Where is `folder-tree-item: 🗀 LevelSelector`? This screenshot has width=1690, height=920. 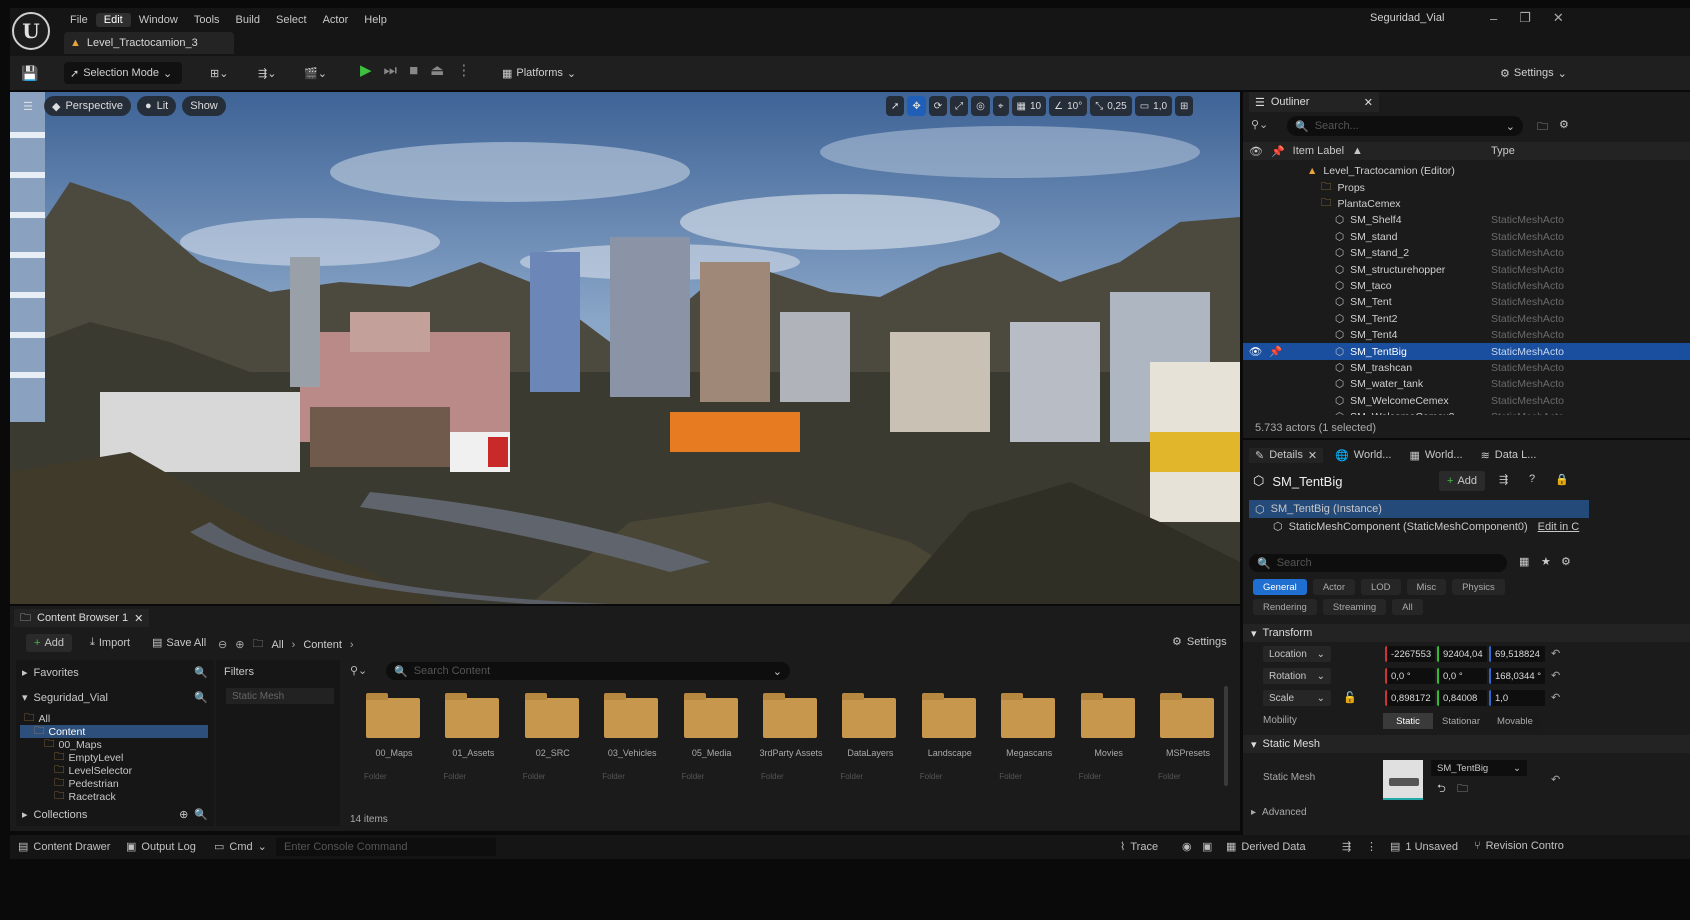 folder-tree-item: 🗀 LevelSelector is located at coordinates (114, 770).